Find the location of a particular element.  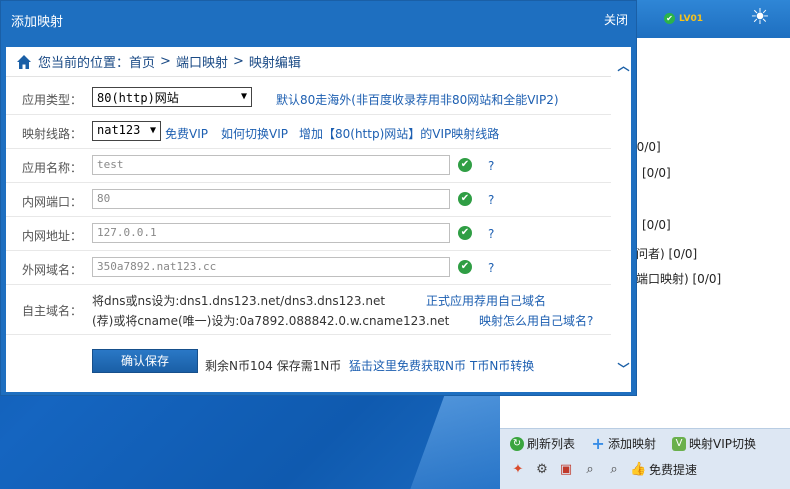

scroll-down-icon: ﹀ is located at coordinates (623, 368).